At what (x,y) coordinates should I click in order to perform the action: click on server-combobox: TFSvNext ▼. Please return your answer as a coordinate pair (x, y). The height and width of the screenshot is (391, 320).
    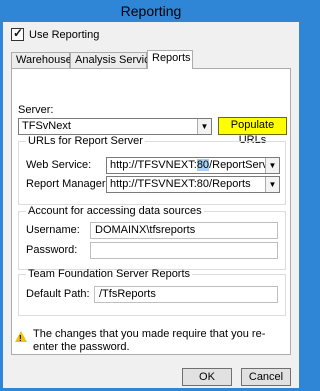
    Looking at the image, I should click on (115, 126).